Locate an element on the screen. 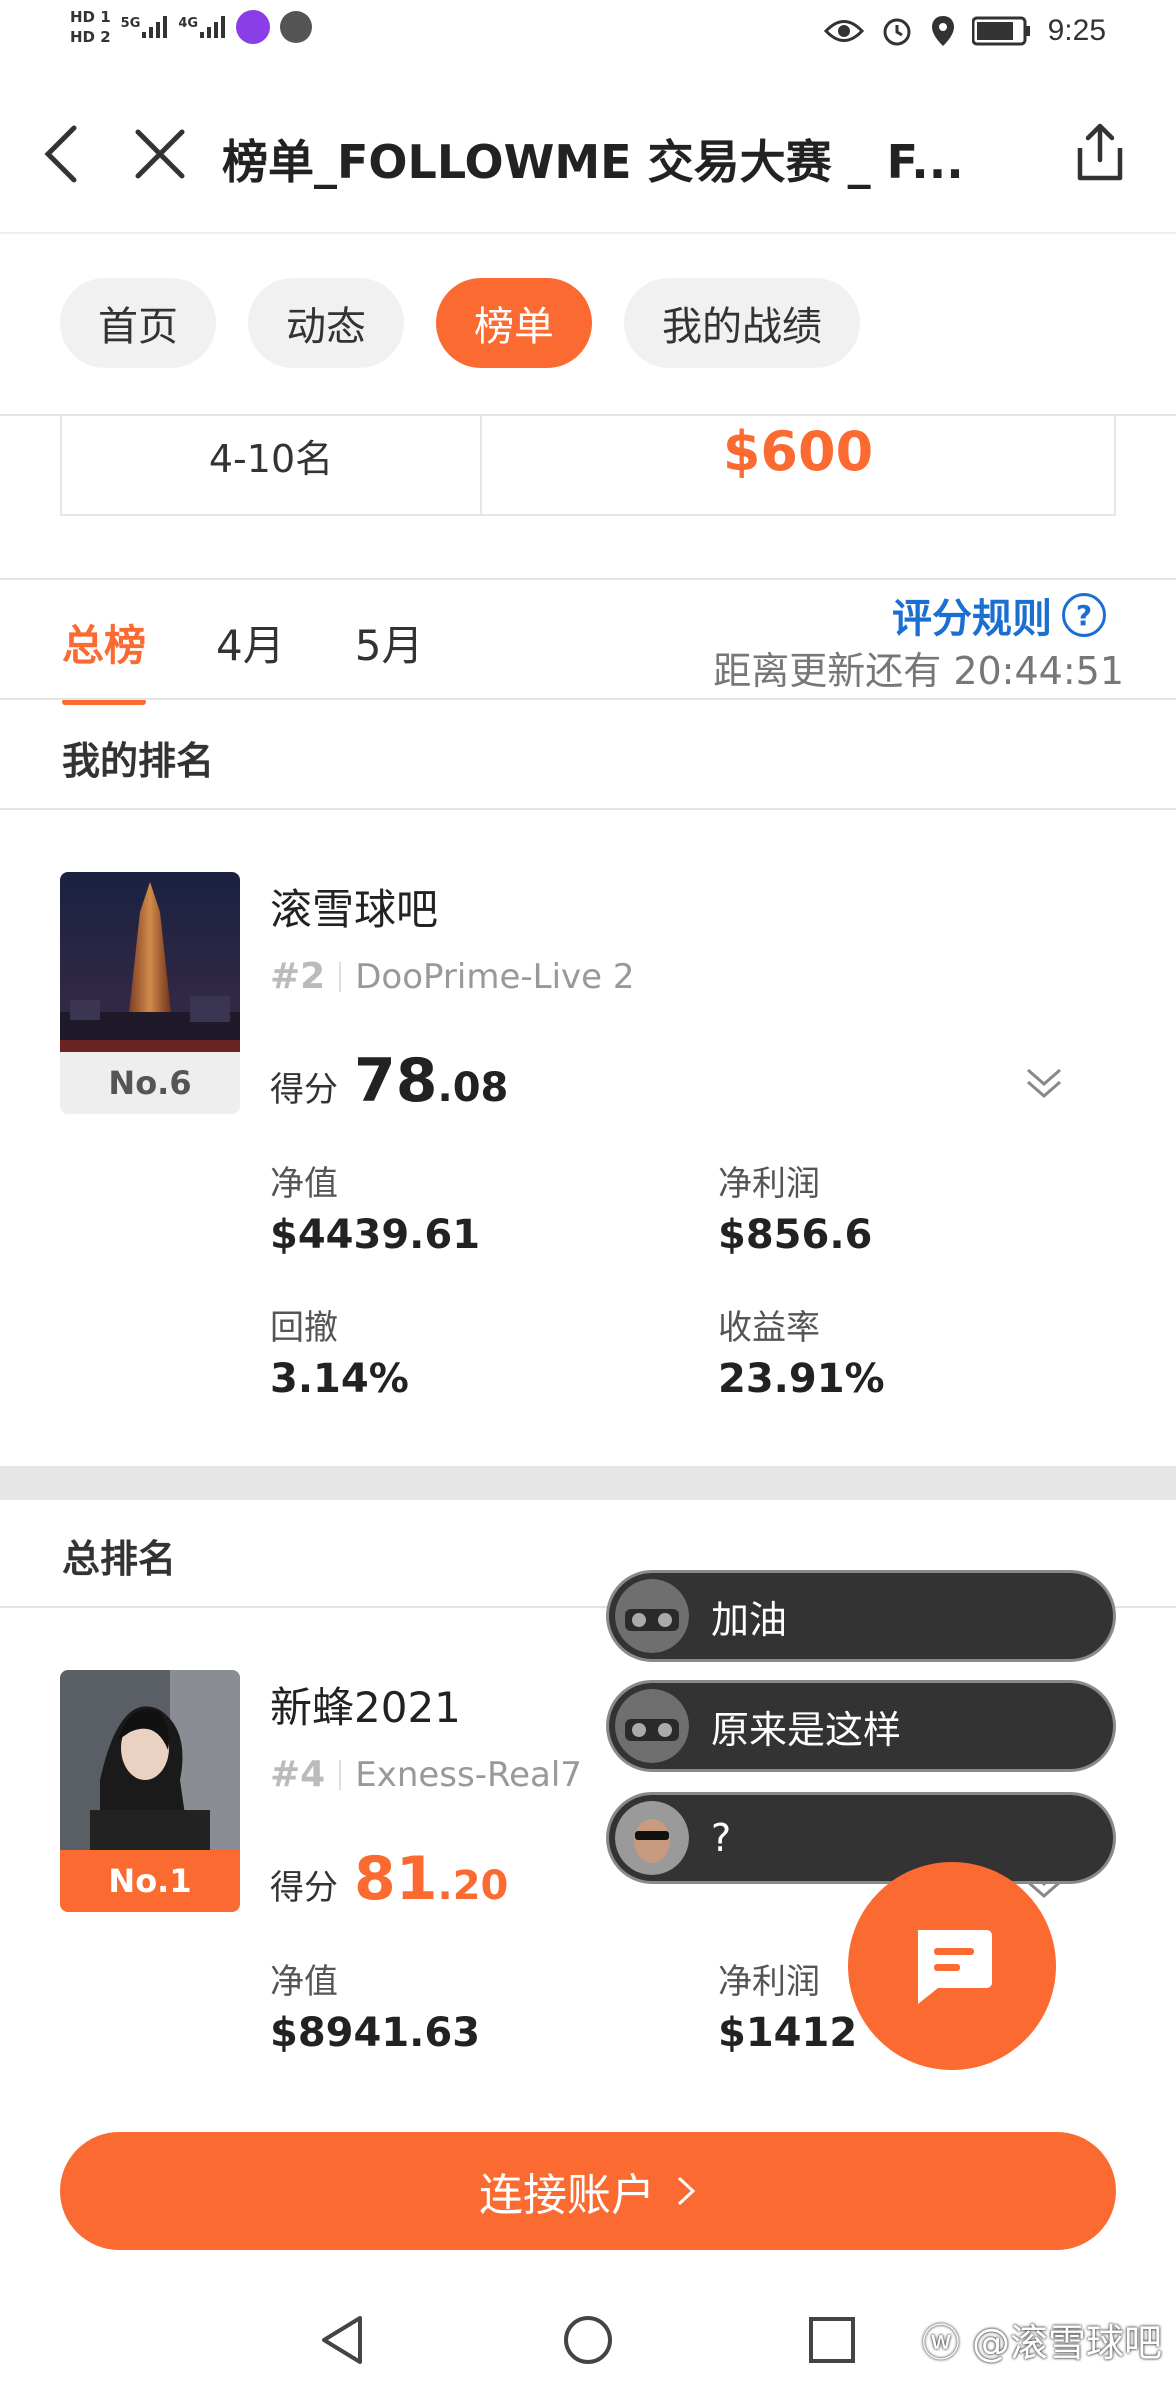  tab-april: 4月 is located at coordinates (250, 642).